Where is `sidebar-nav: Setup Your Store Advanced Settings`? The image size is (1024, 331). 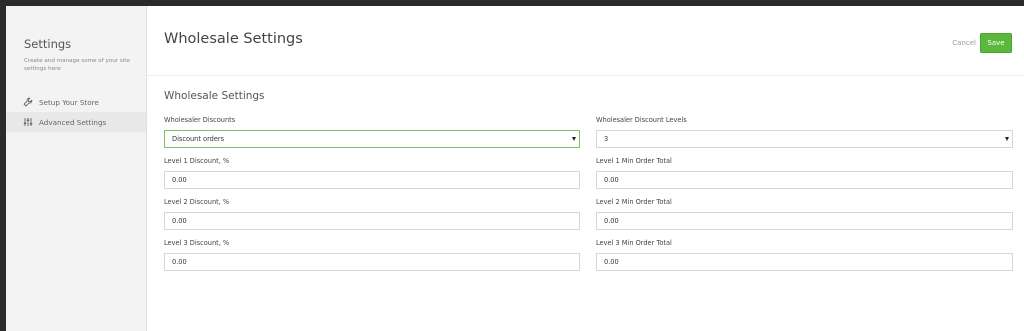
sidebar-nav: Setup Your Store Advanced Settings is located at coordinates (76, 112).